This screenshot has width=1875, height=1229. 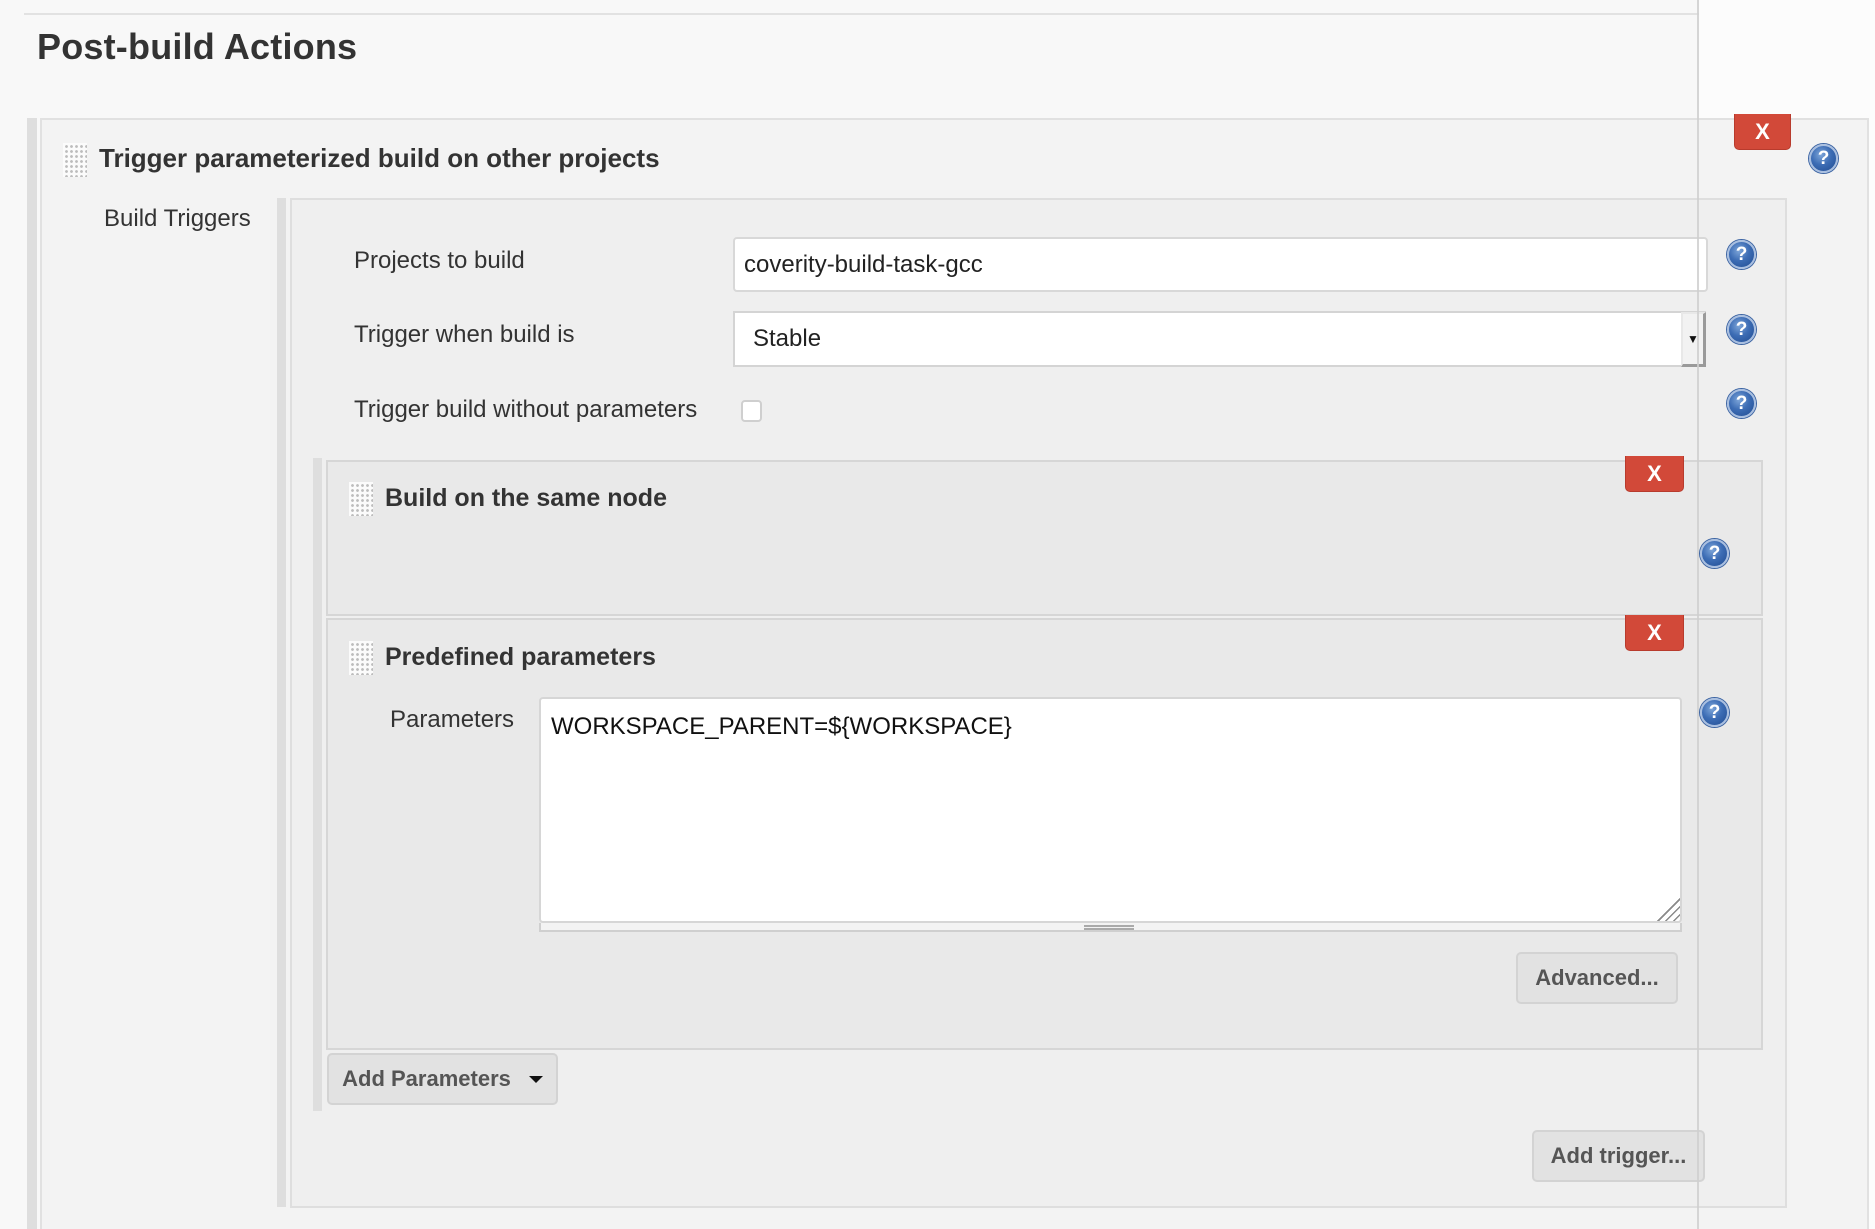 I want to click on caret-down-icon, so click(x=535, y=1079).